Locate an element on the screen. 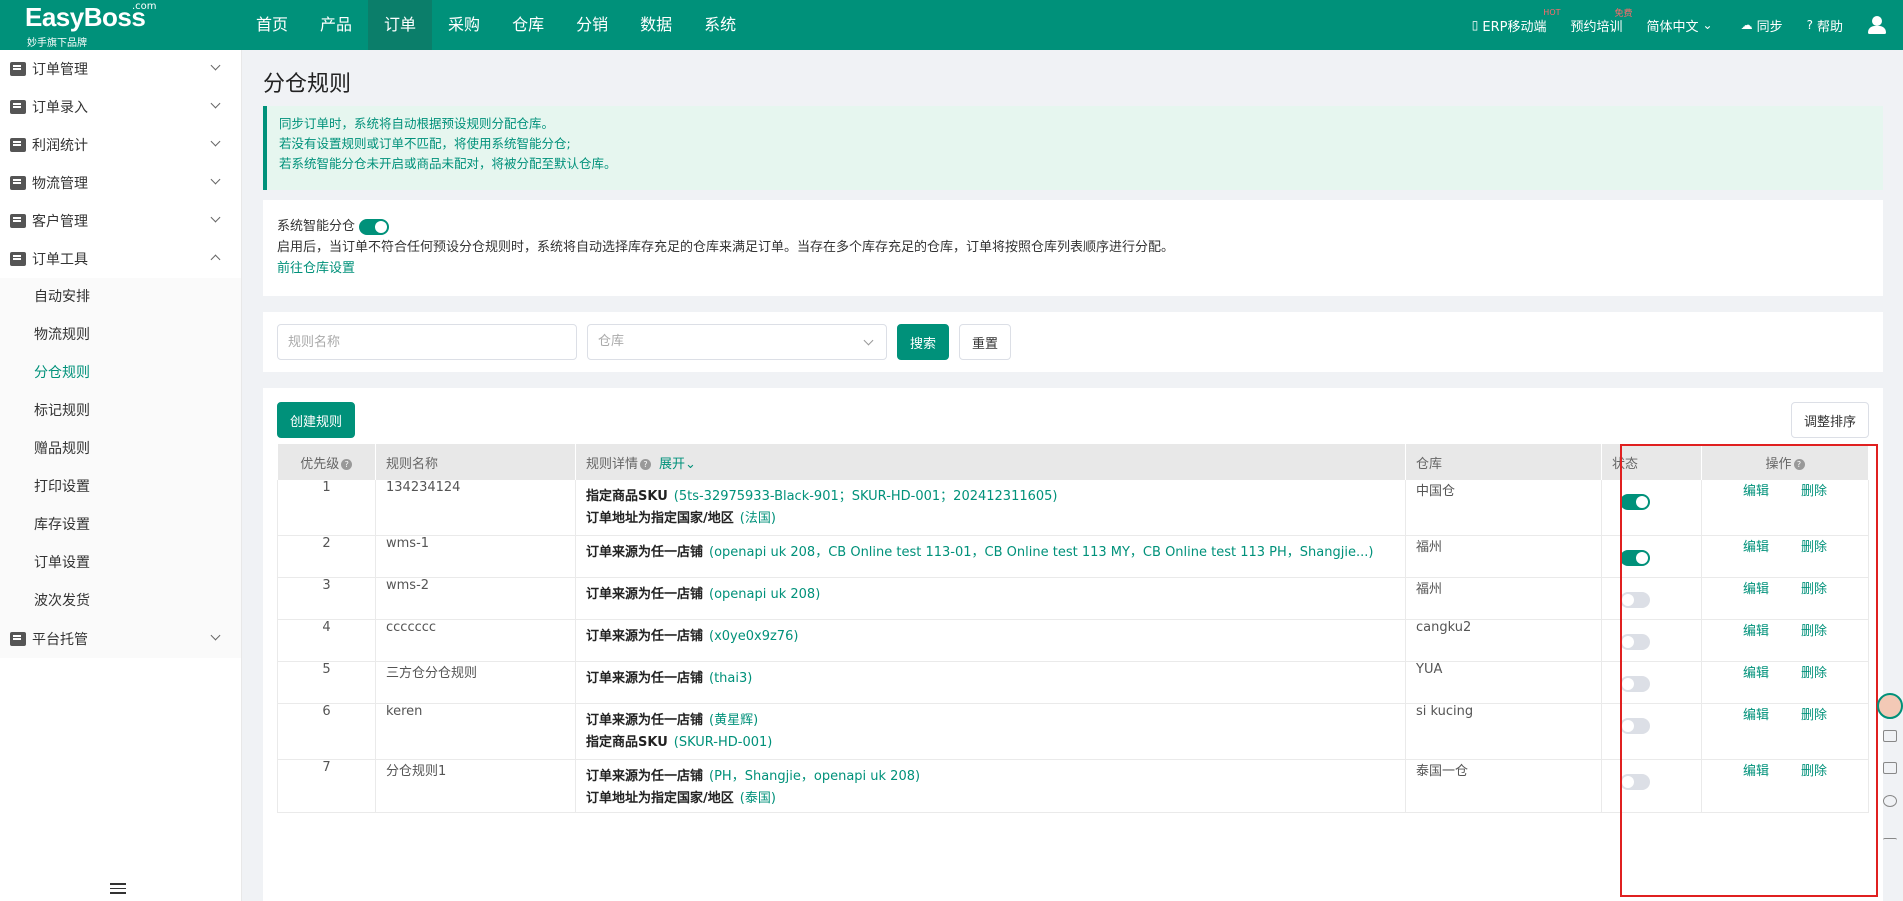 Image resolution: width=1903 pixels, height=901 pixels. language-select: 简体中文 ⌄ is located at coordinates (1682, 25).